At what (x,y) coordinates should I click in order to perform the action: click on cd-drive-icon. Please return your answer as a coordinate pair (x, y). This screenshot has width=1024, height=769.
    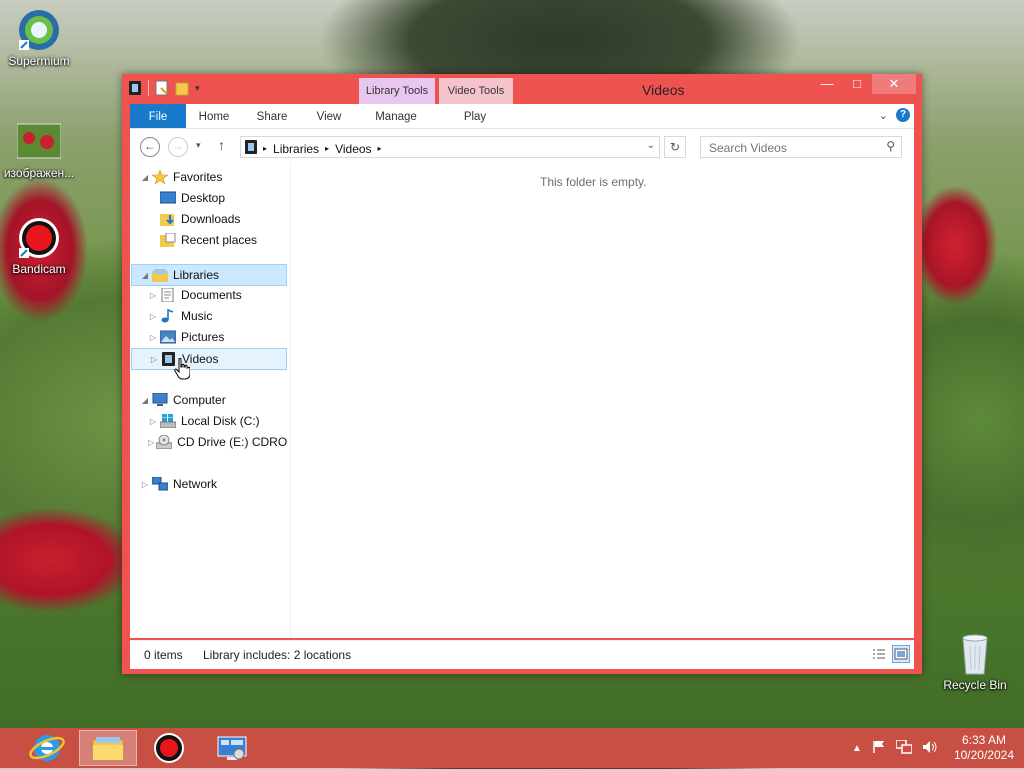
    Looking at the image, I should click on (164, 442).